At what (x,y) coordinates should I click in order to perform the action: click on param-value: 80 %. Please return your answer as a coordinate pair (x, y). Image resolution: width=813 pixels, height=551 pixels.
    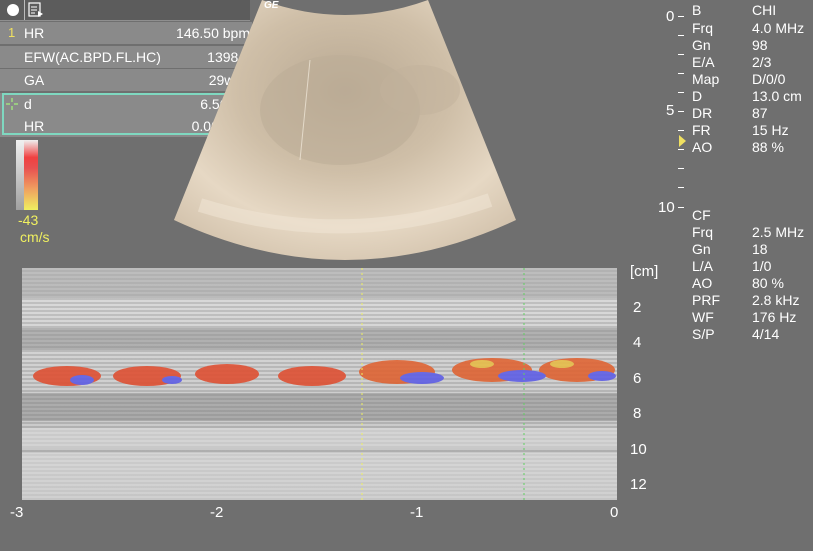
    Looking at the image, I should click on (768, 283).